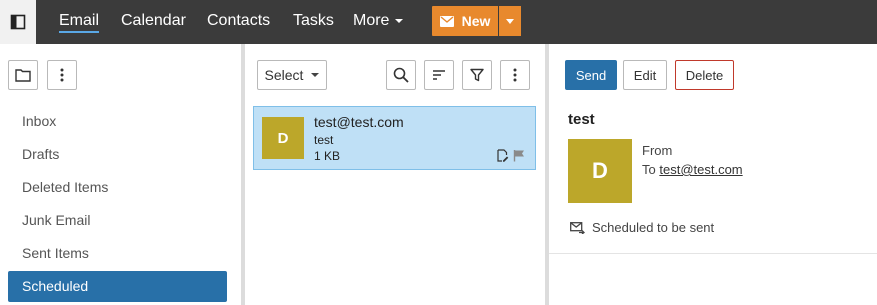  I want to click on nav-tasks-label: Tasks, so click(313, 20).